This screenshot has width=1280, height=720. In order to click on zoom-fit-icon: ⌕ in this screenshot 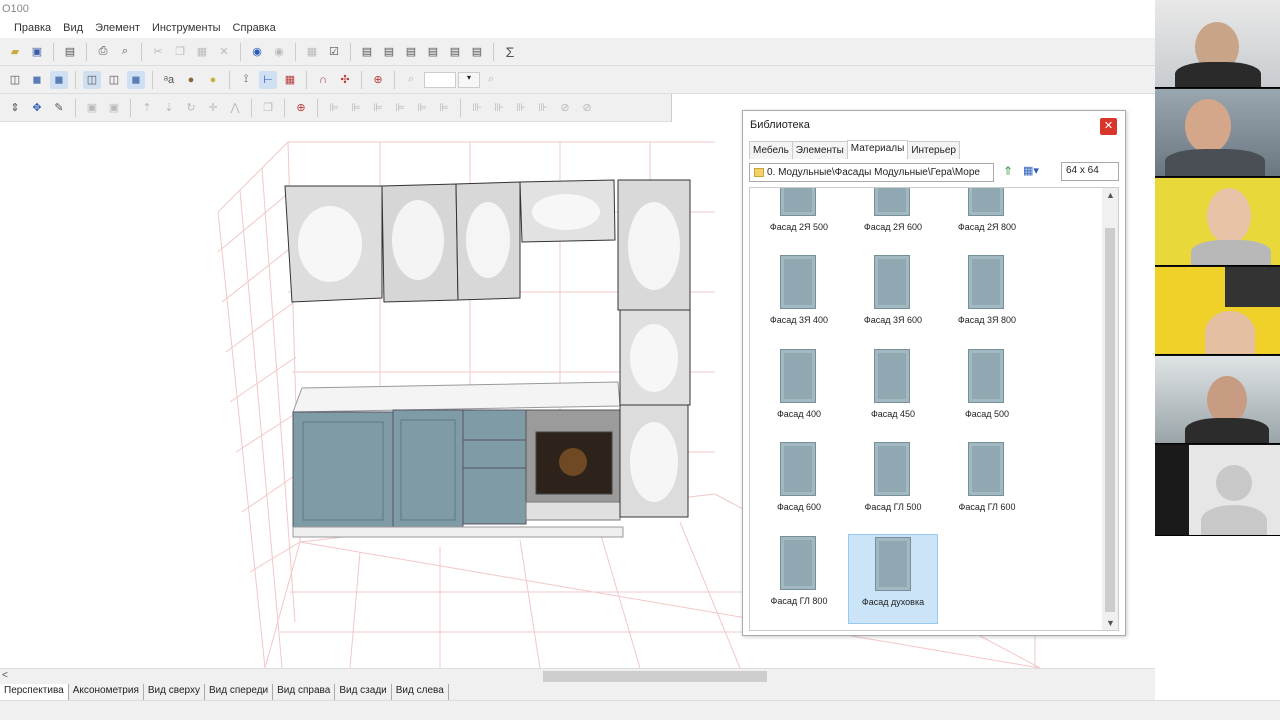, I will do `click(491, 80)`.